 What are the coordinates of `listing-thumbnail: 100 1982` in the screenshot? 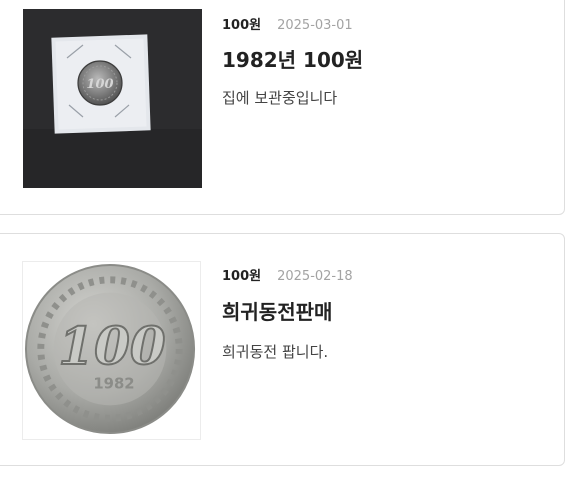 It's located at (111, 350).